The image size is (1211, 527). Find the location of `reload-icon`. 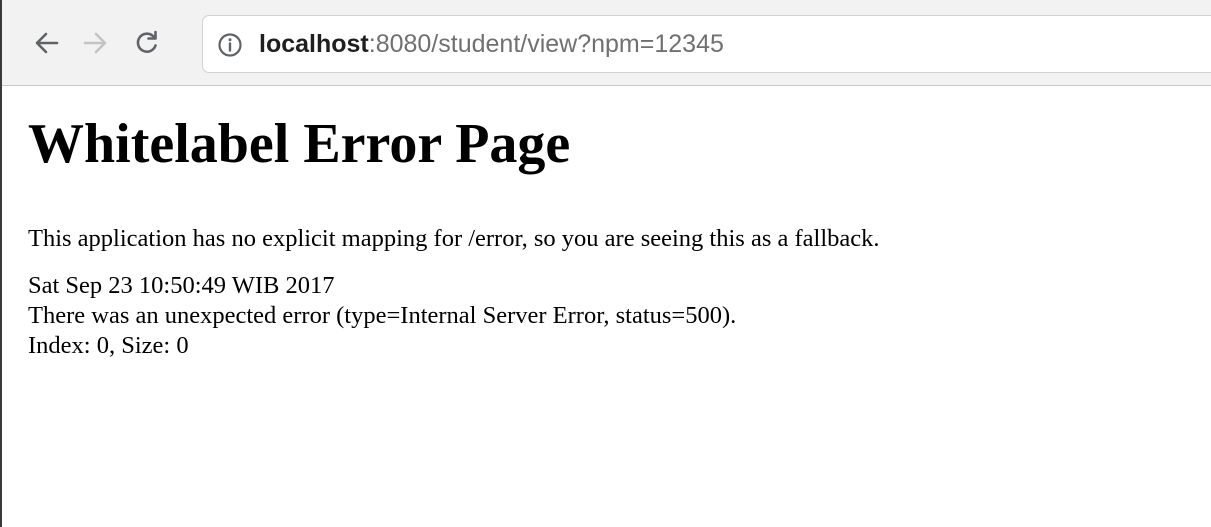

reload-icon is located at coordinates (146, 41).